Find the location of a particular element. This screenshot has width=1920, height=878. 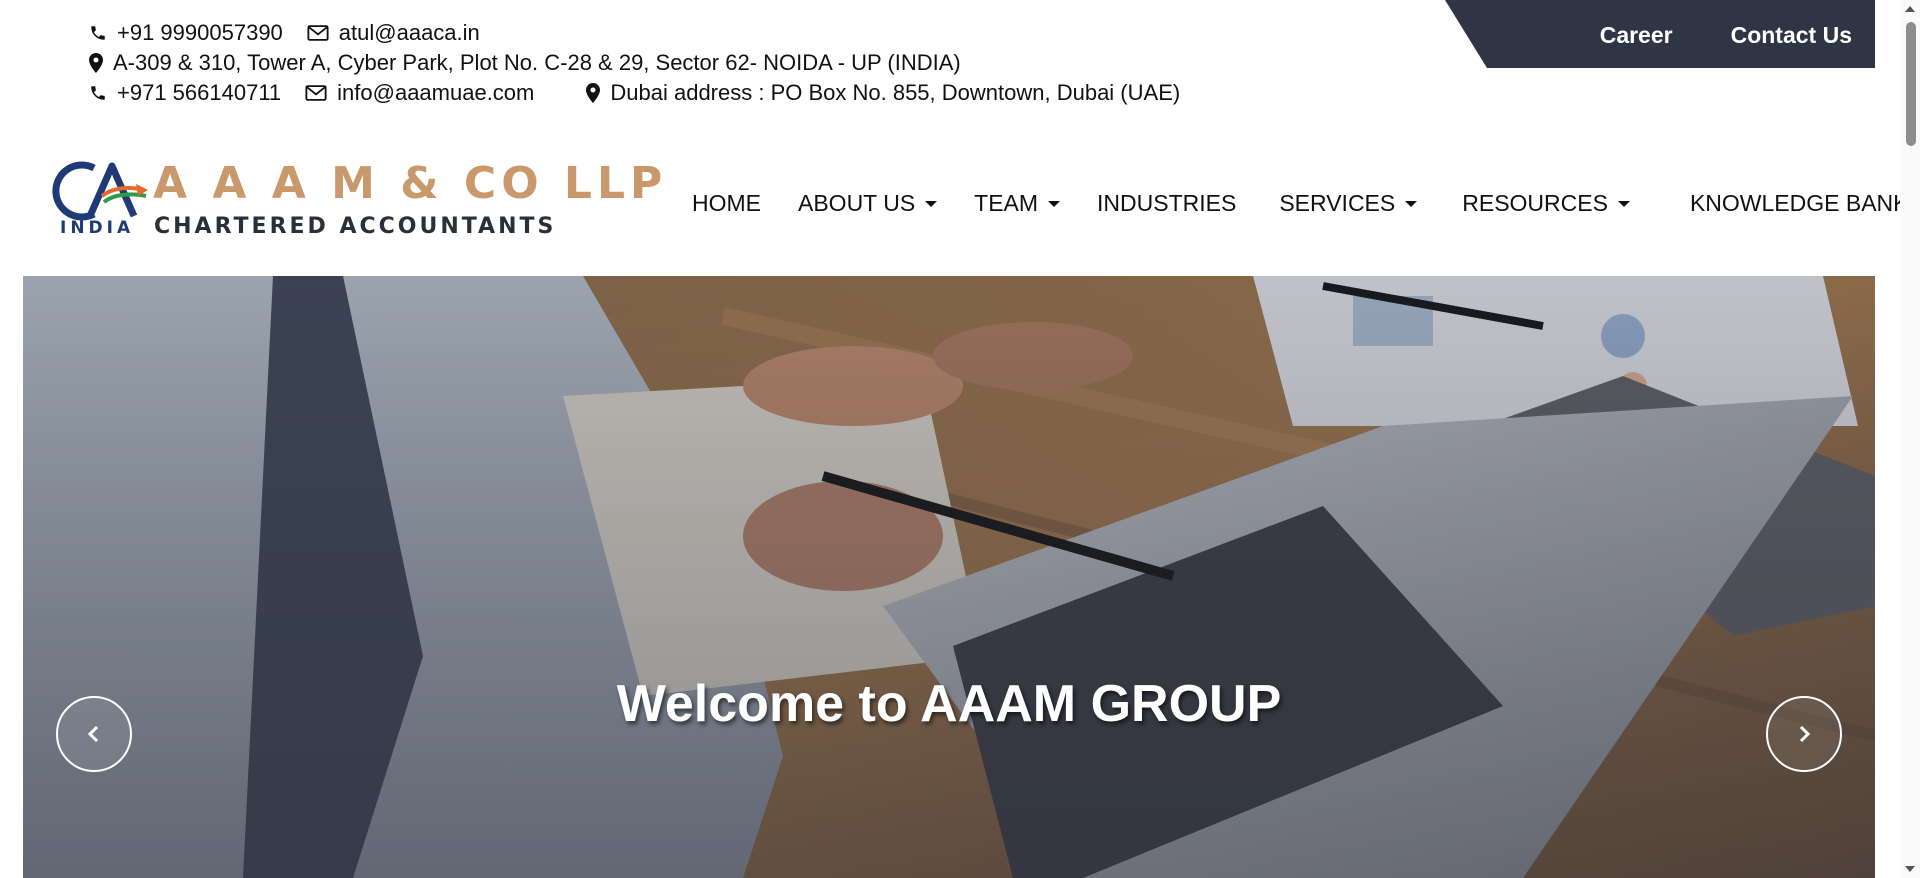

contact-us-link: Contact Us is located at coordinates (1791, 35).